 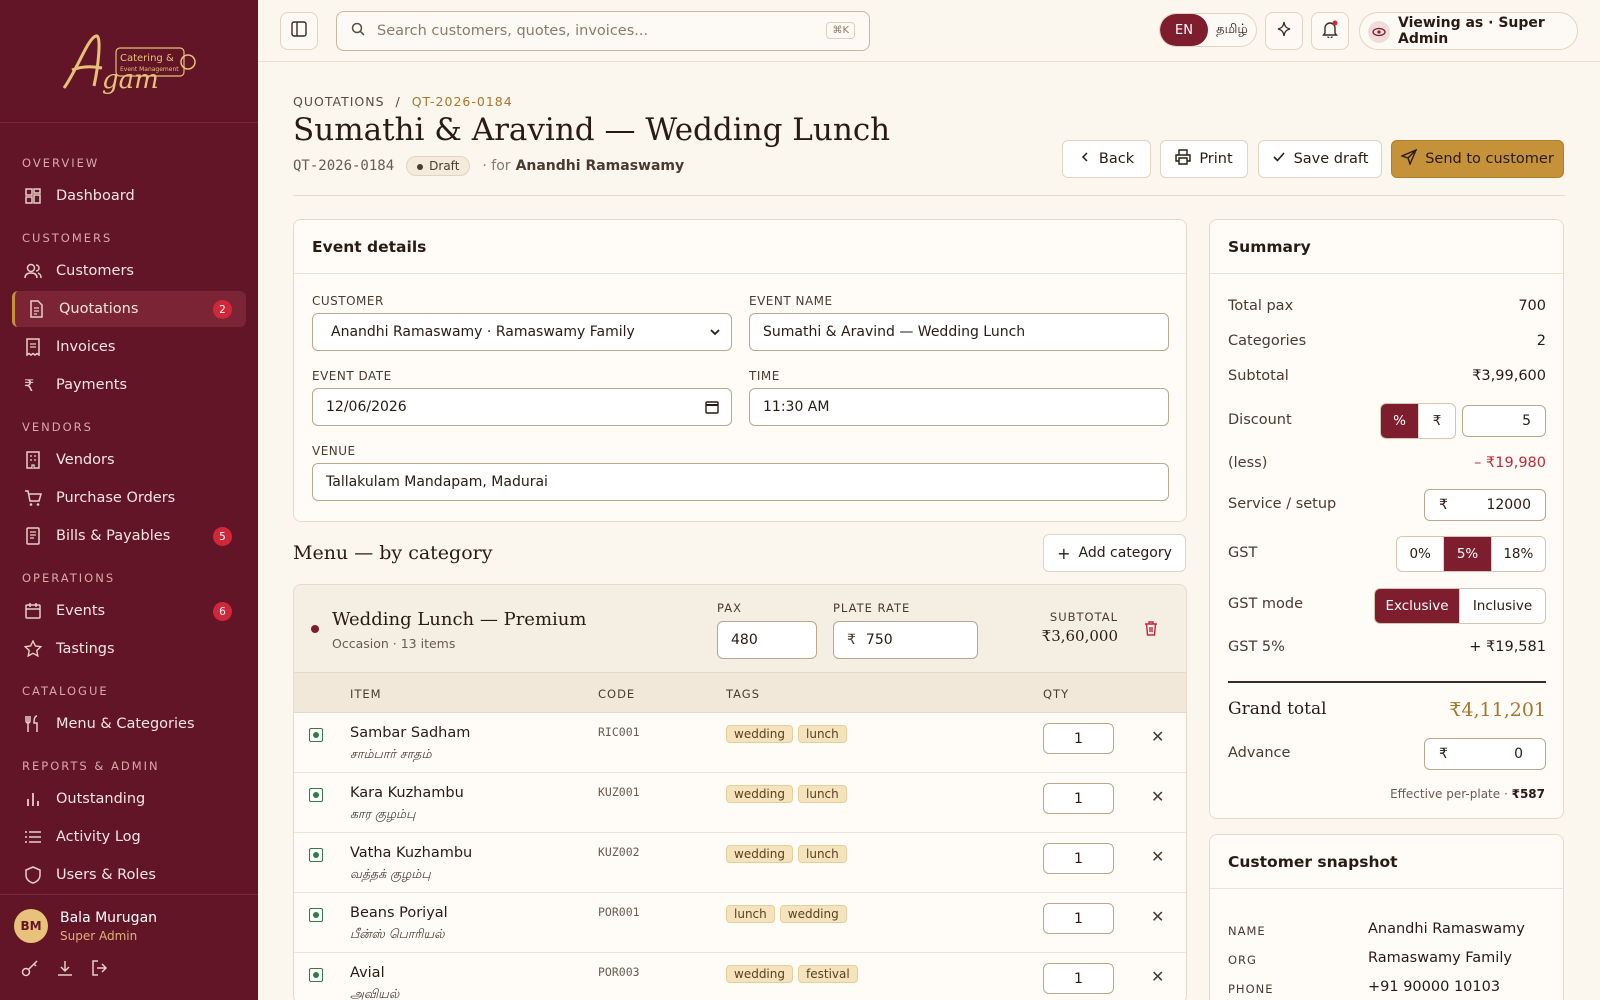 What do you see at coordinates (65, 968) in the screenshot?
I see `download-icon` at bounding box center [65, 968].